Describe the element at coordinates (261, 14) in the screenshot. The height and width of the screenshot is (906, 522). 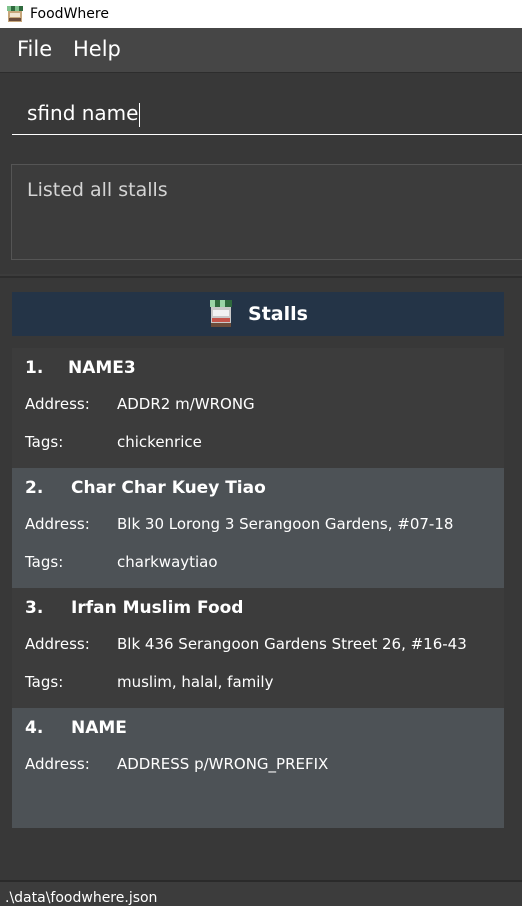
I see `title-bar: FoodWhere` at that location.